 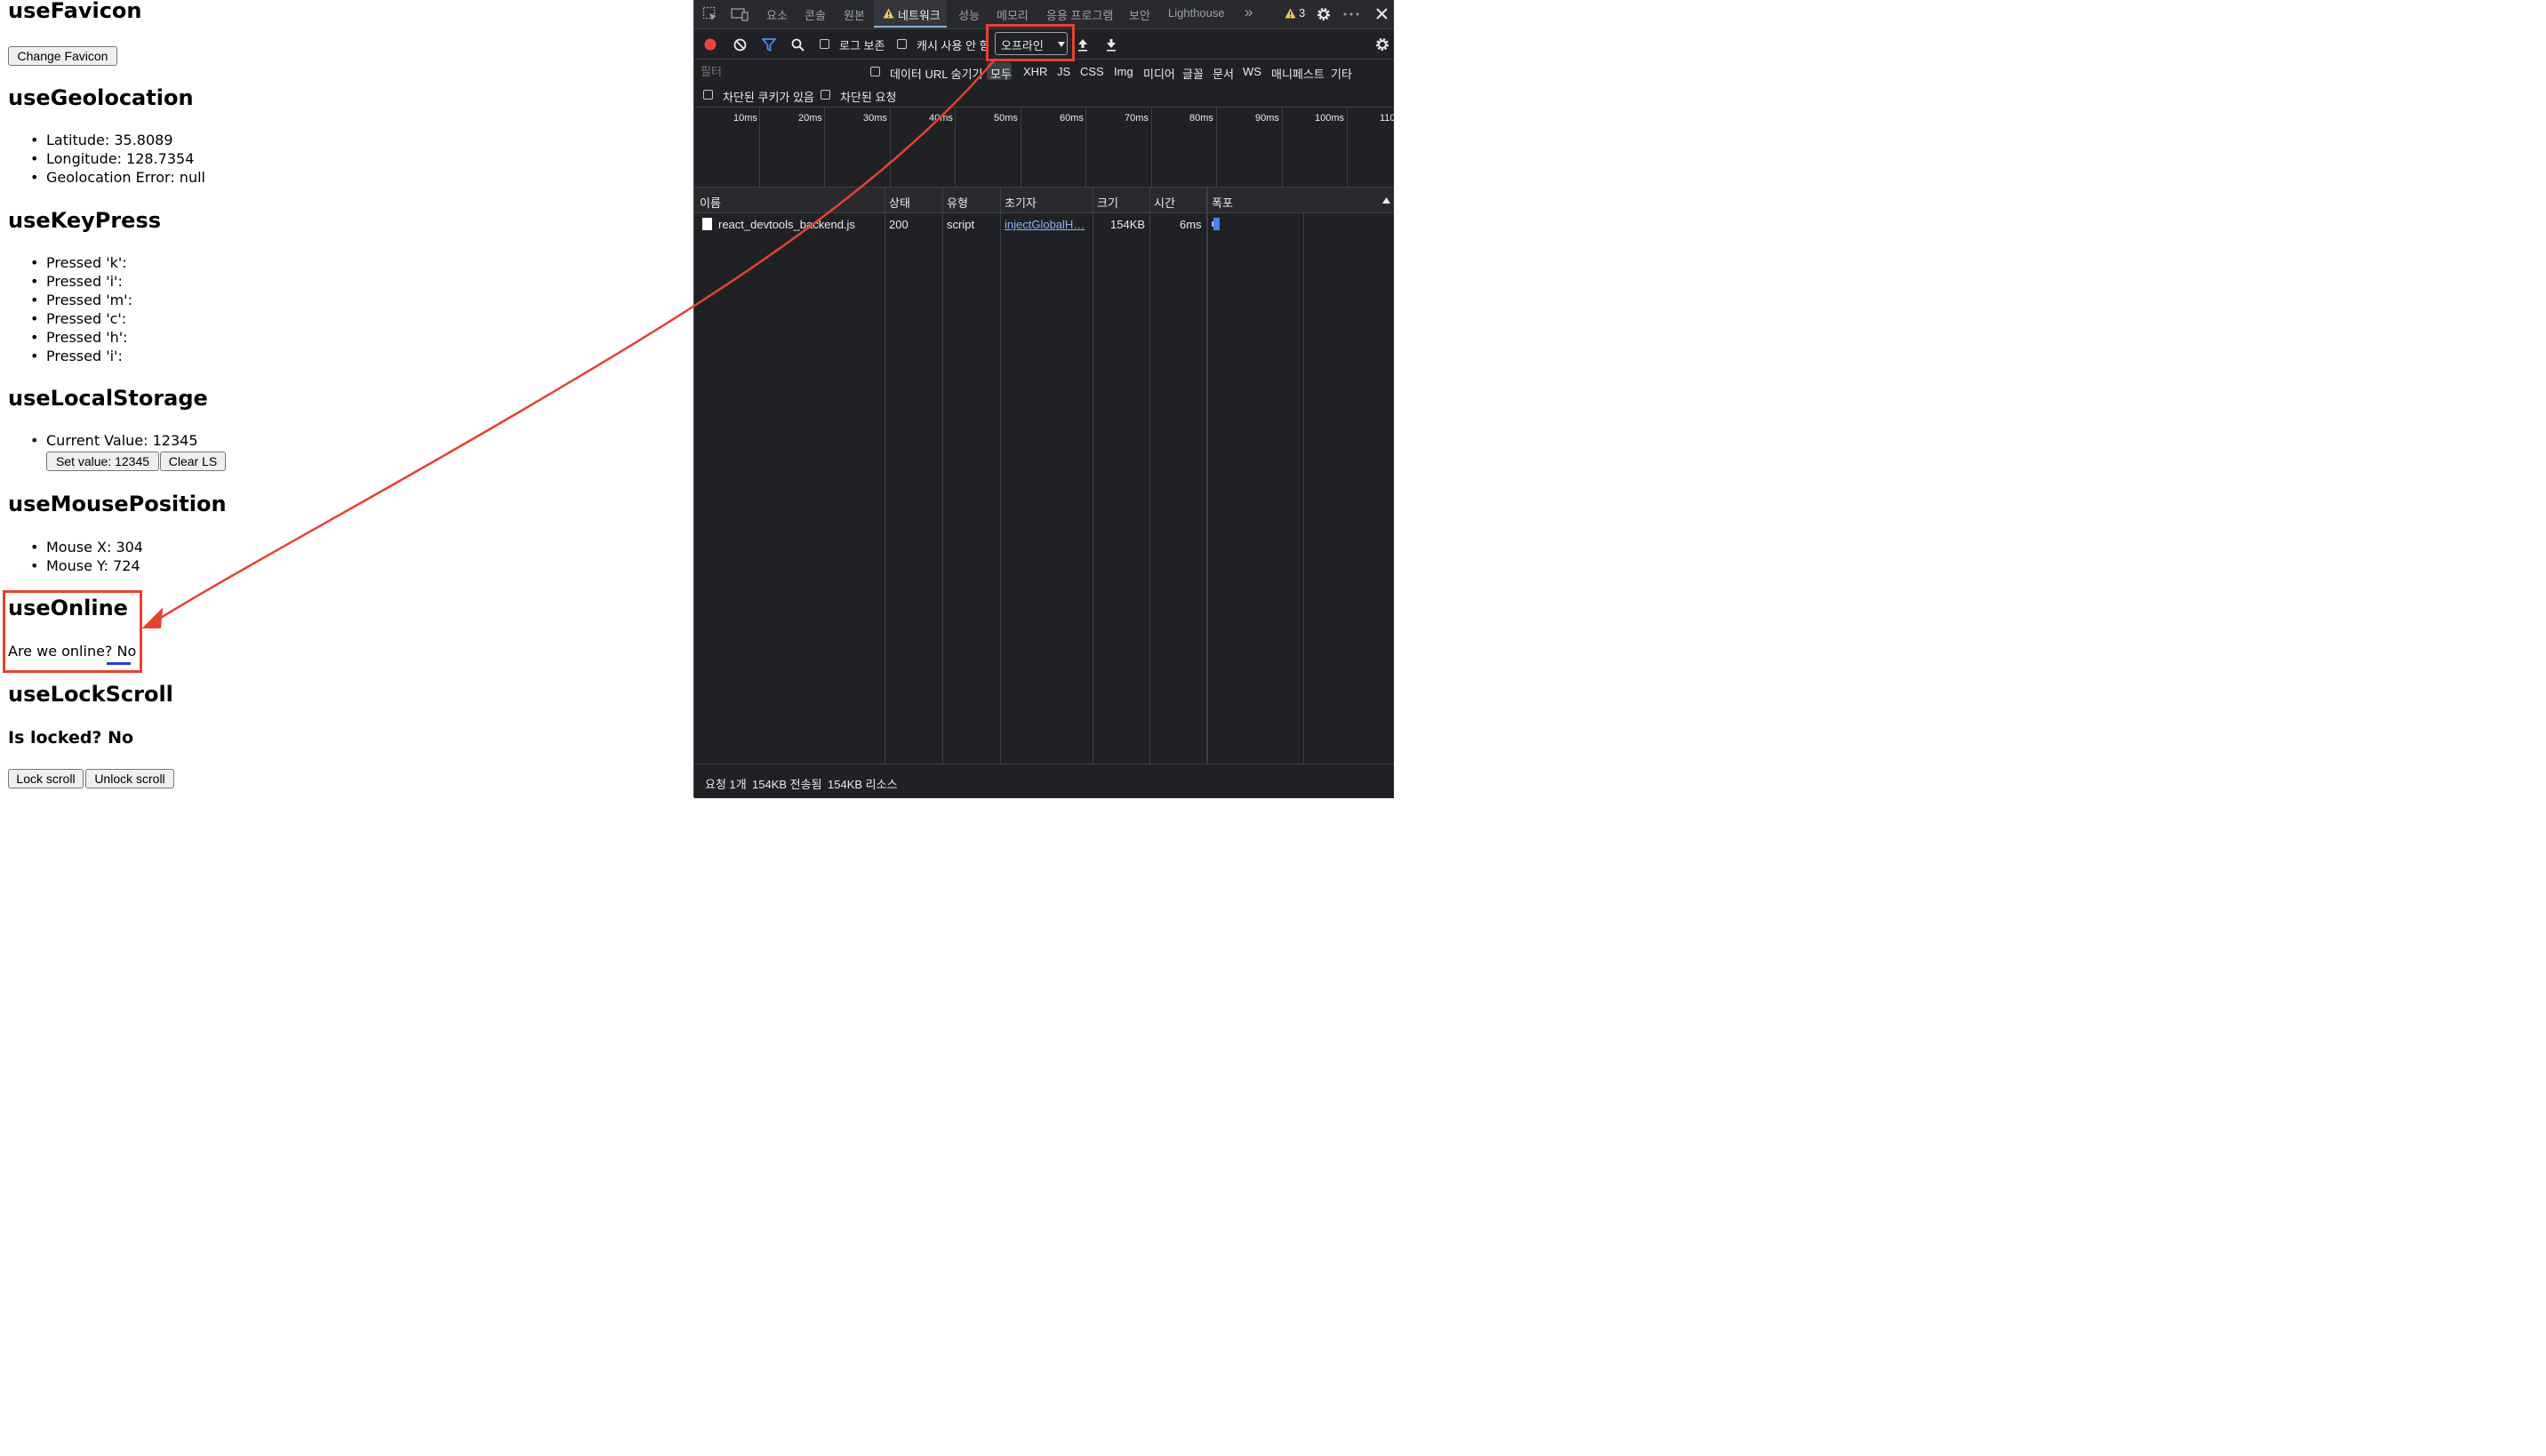 I want to click on column-header-name: 이름, so click(x=710, y=202).